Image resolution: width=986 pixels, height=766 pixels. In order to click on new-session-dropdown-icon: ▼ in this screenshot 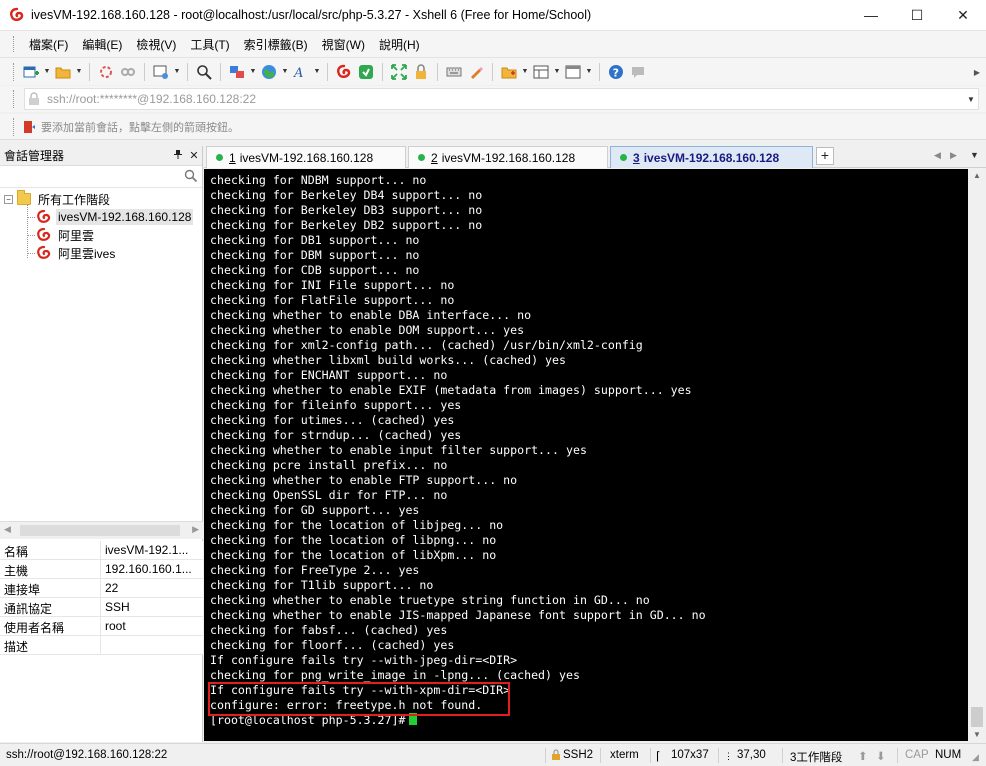, I will do `click(47, 72)`.